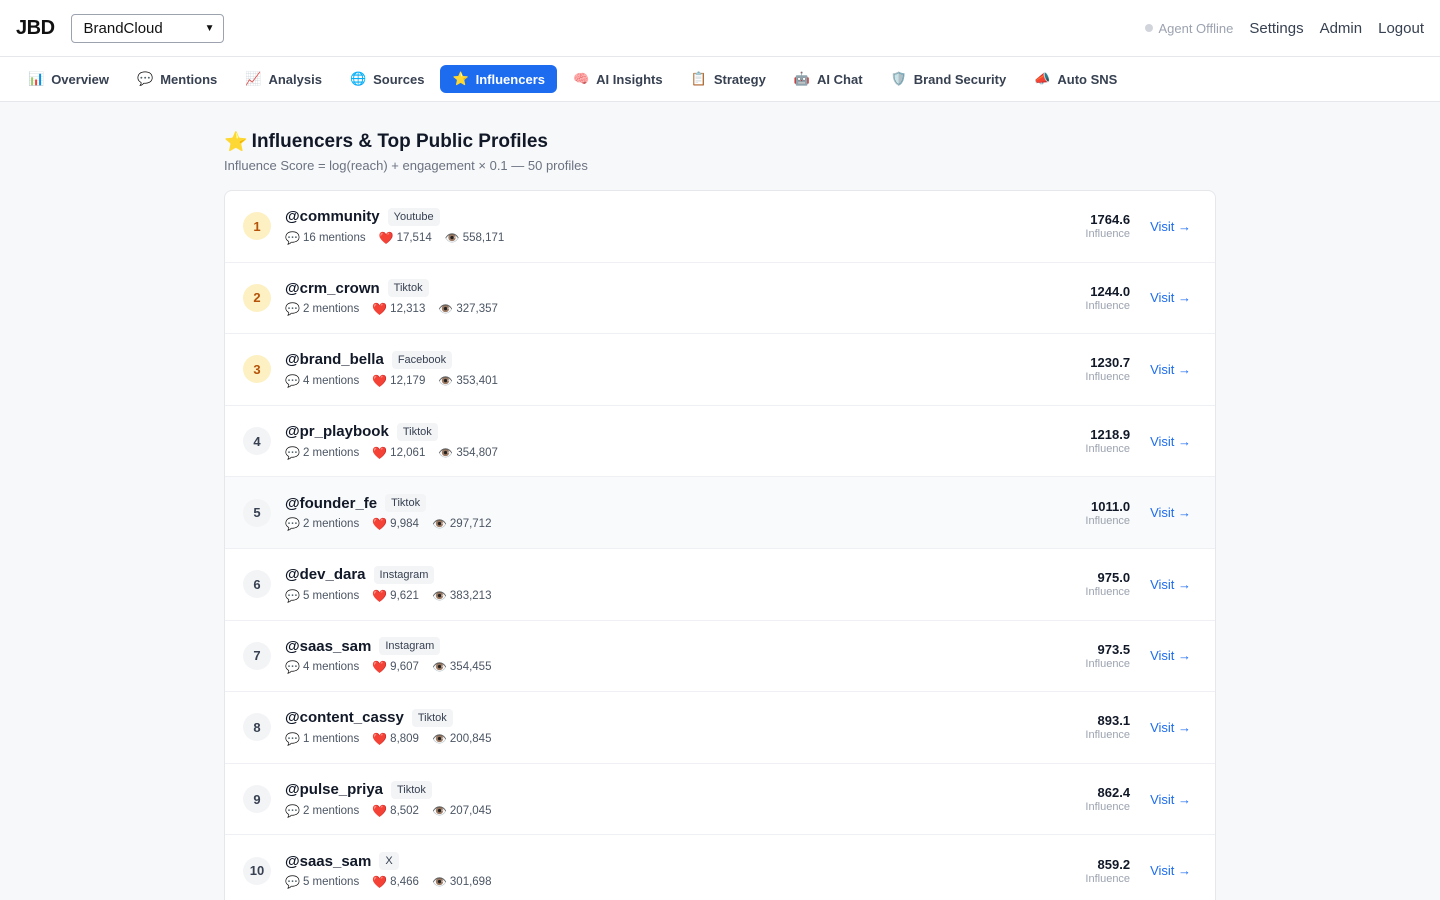  What do you see at coordinates (581, 78) in the screenshot?
I see `brain-icon: 🧠` at bounding box center [581, 78].